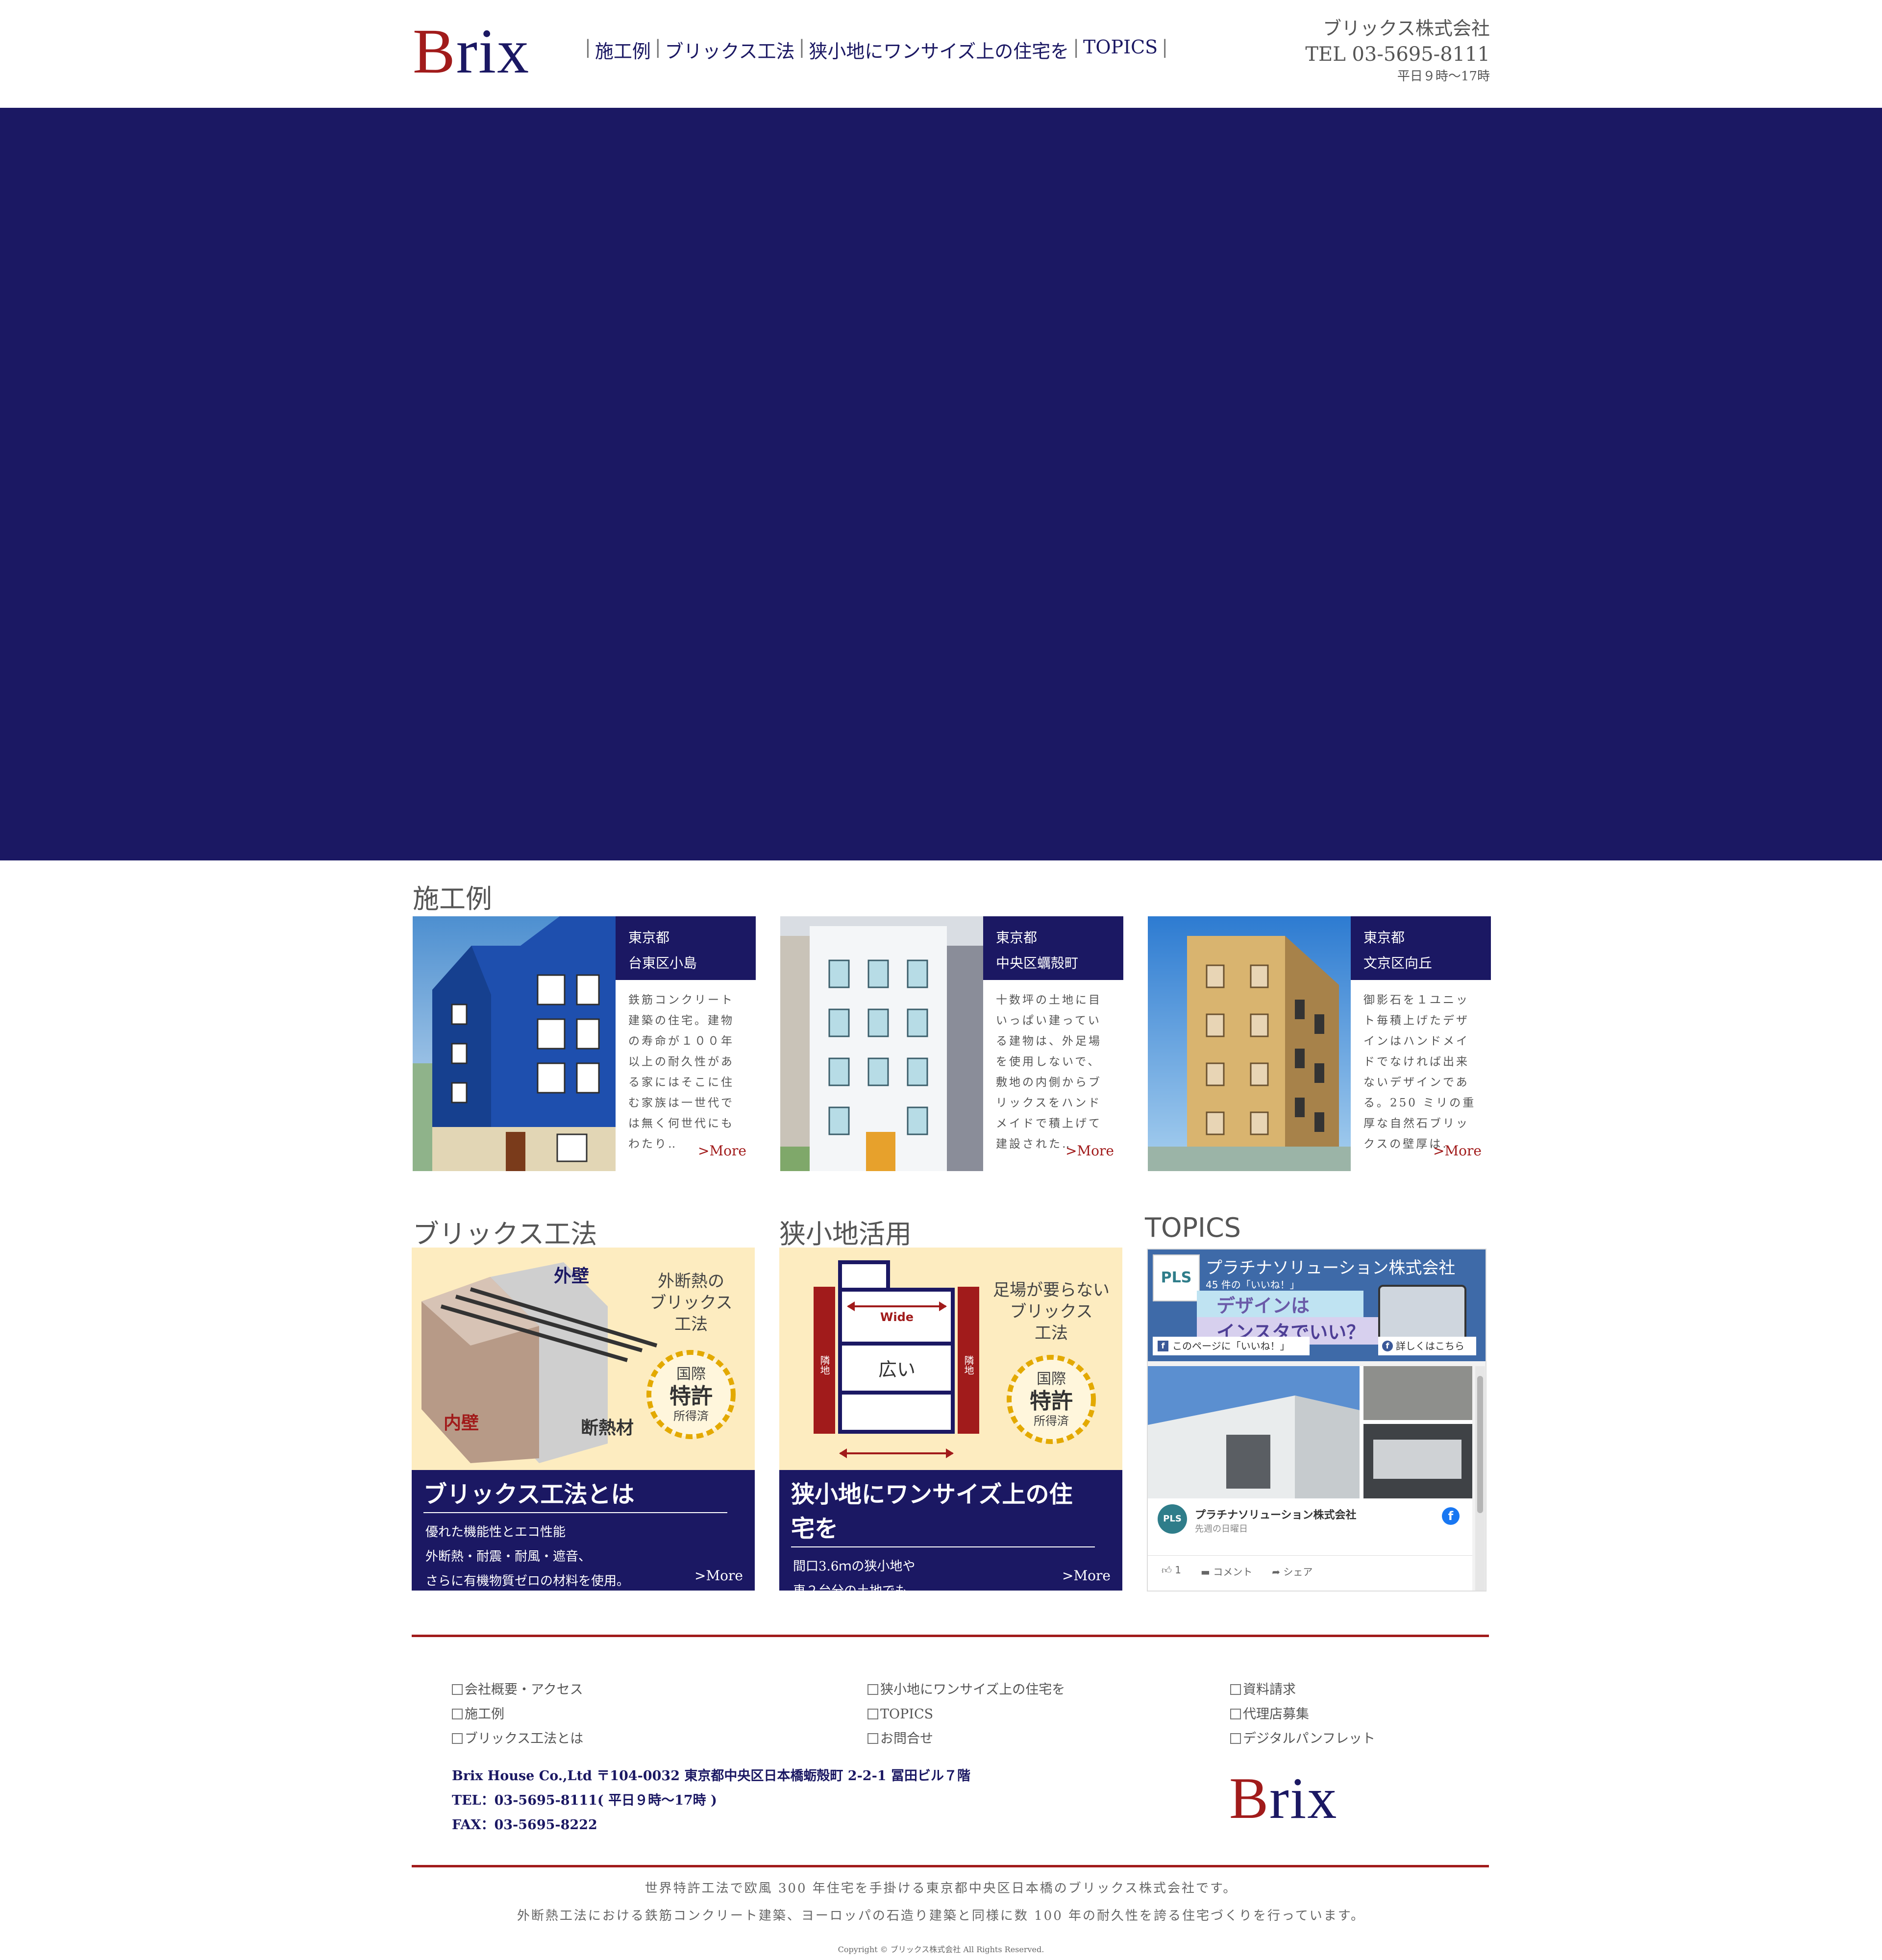  Describe the element at coordinates (939, 49) in the screenshot. I see `nav-item-narrow-land: 狭小地にワンサイズ上の住宅を` at that location.